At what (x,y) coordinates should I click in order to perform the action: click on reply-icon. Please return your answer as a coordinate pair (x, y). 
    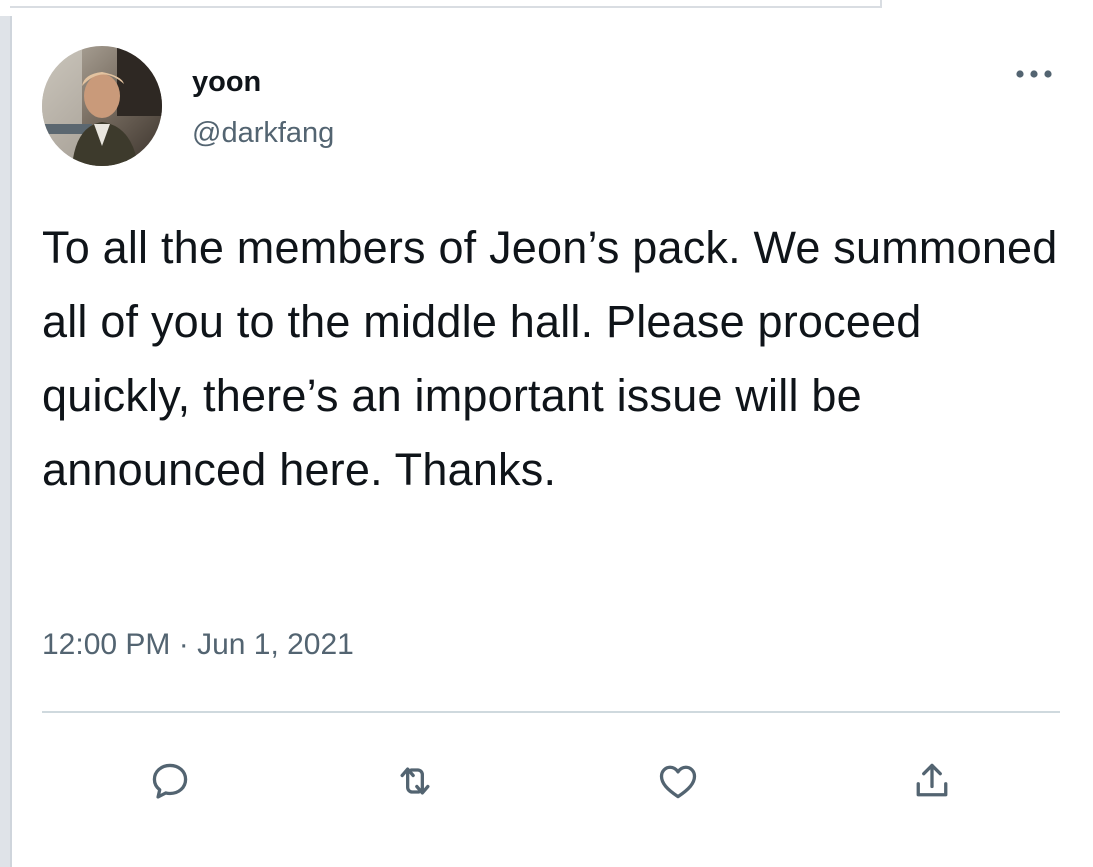
    Looking at the image, I should click on (170, 781).